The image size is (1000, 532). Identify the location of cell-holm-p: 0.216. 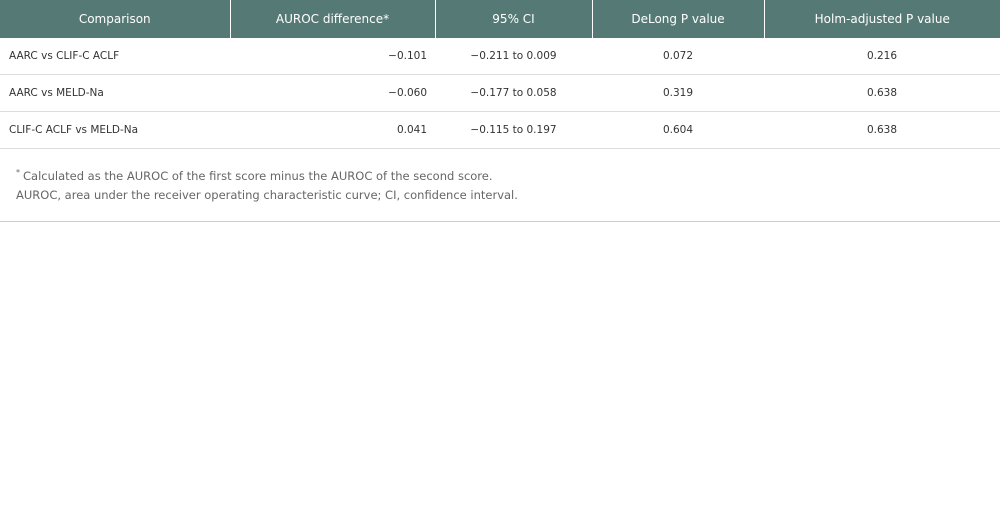
(882, 56).